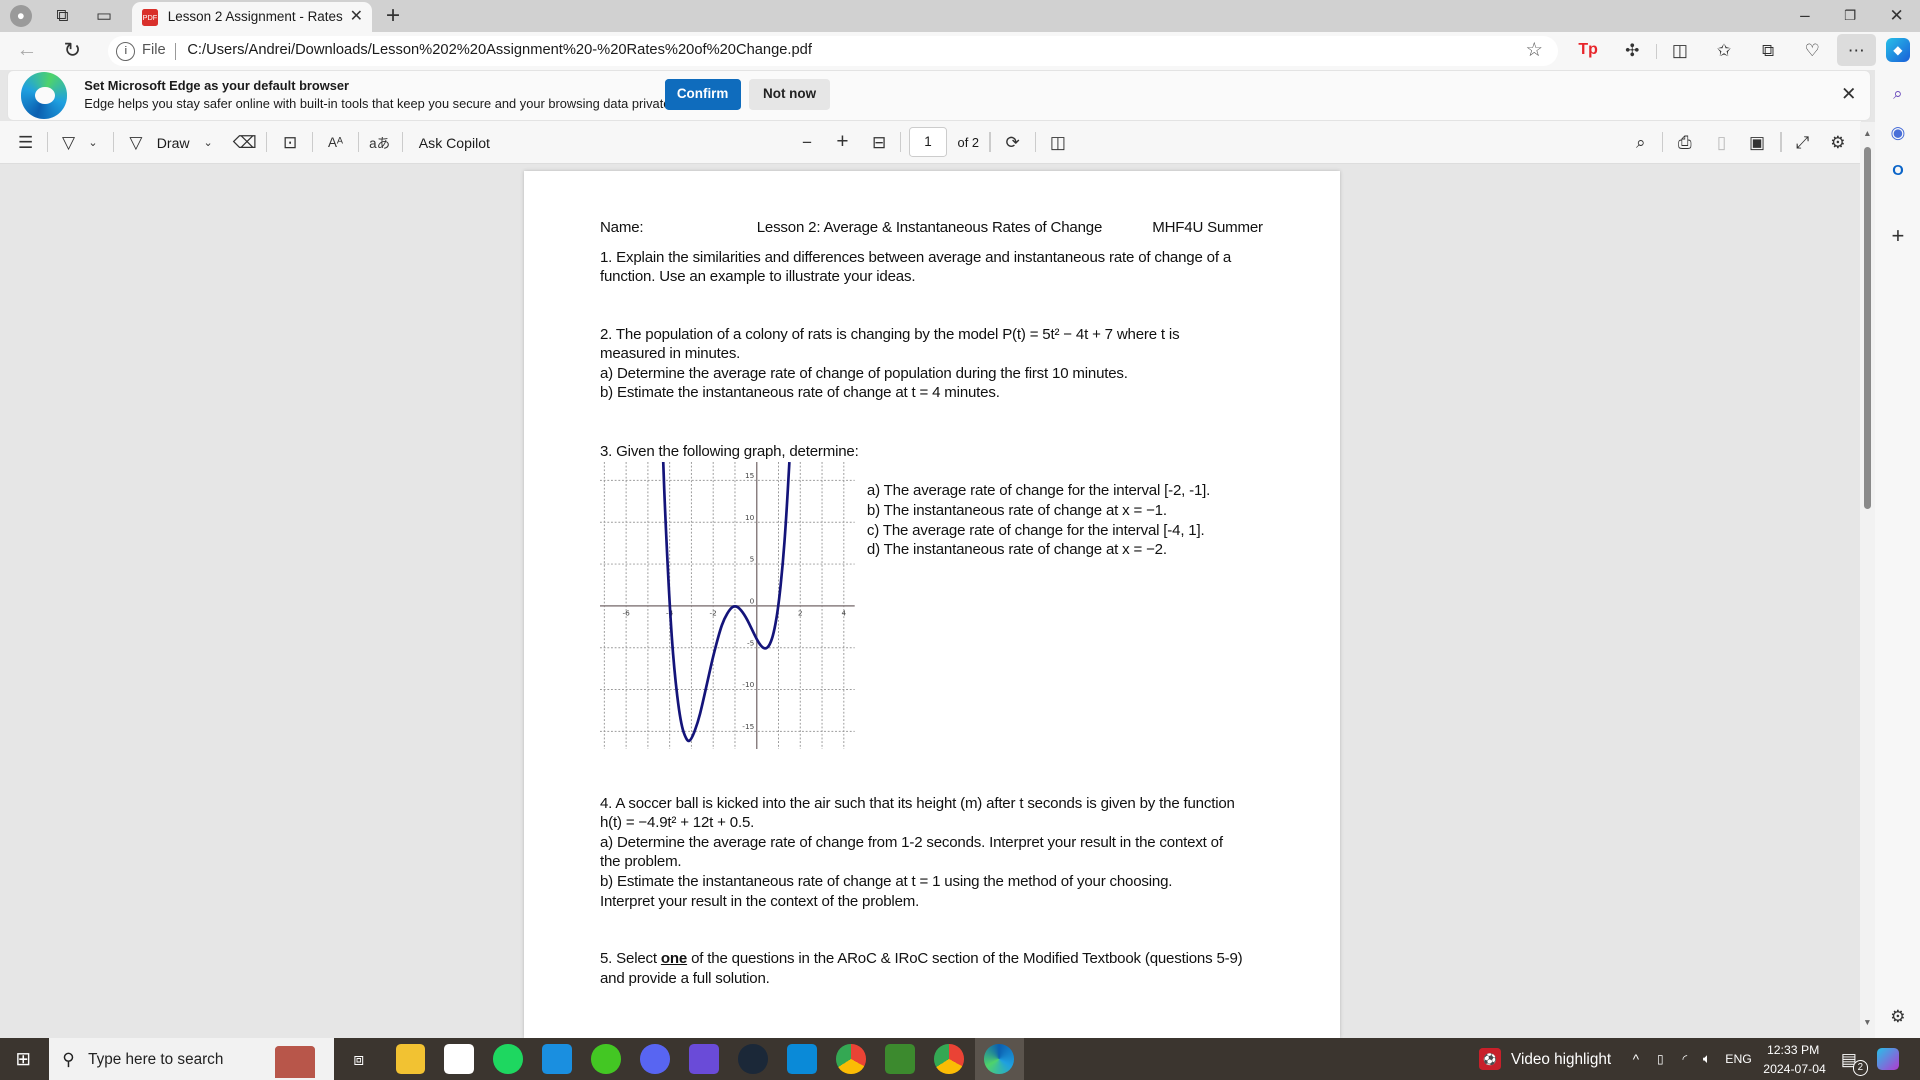  What do you see at coordinates (1898, 1016) in the screenshot?
I see `sidebar-settings-icon: ⚙` at bounding box center [1898, 1016].